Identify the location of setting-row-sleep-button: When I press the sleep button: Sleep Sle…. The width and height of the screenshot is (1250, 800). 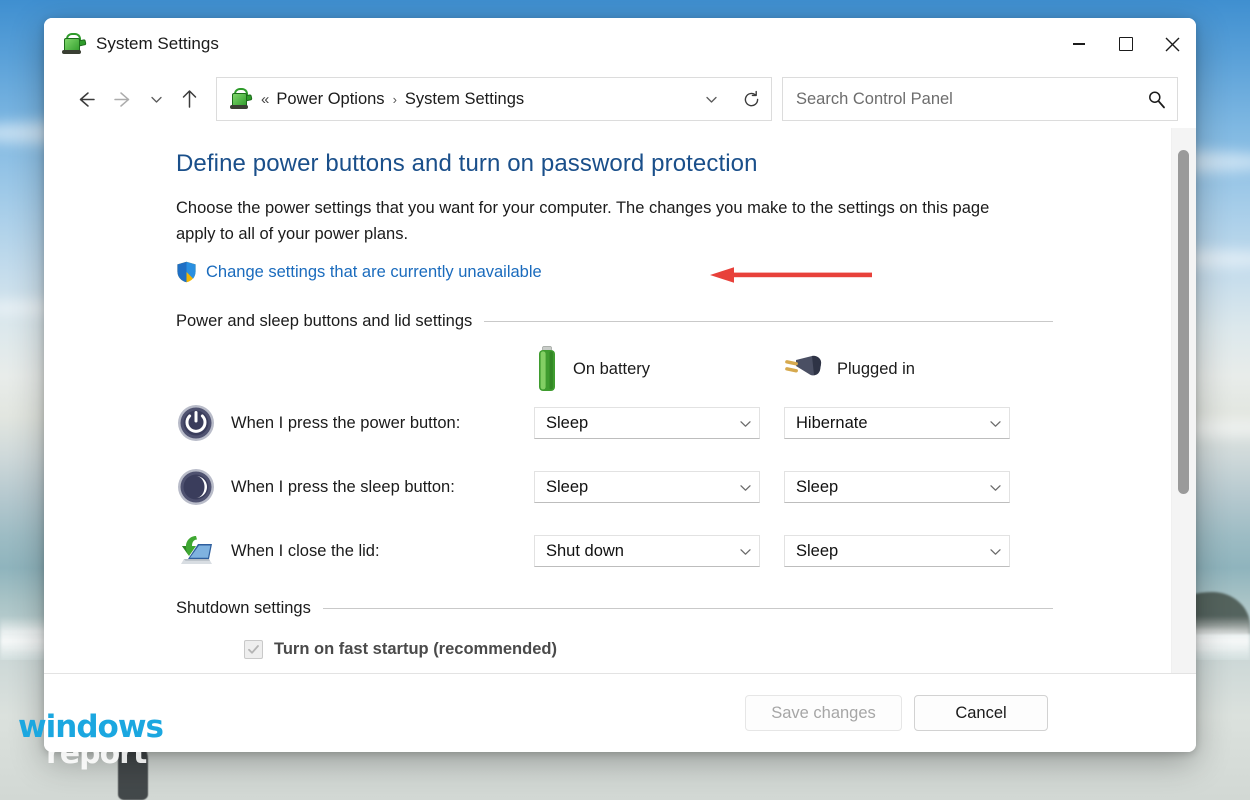
(673, 487).